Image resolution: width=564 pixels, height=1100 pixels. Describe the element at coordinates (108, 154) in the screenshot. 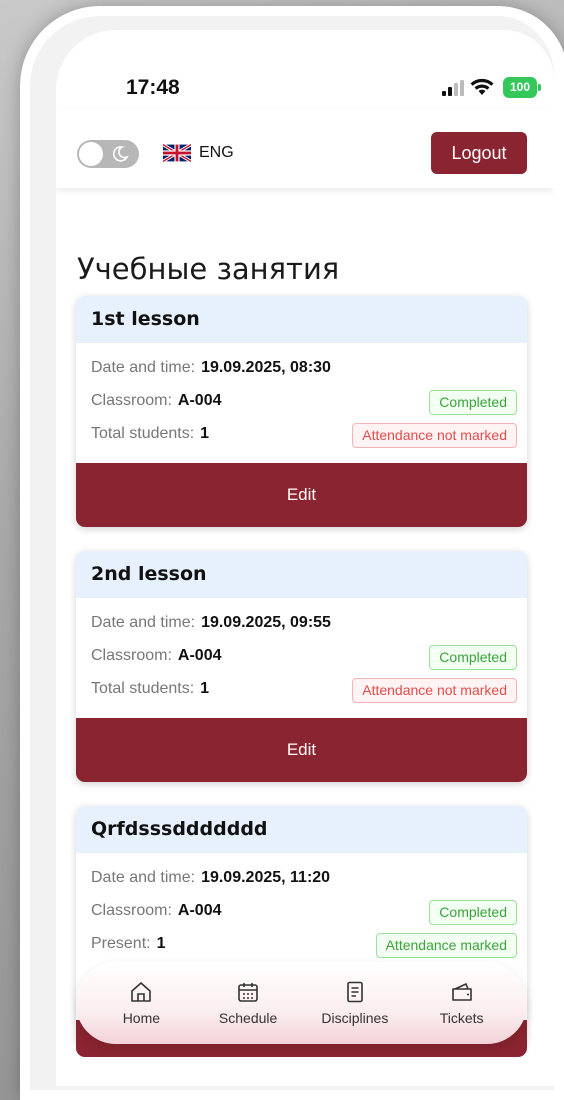

I see `theme-toggle` at that location.